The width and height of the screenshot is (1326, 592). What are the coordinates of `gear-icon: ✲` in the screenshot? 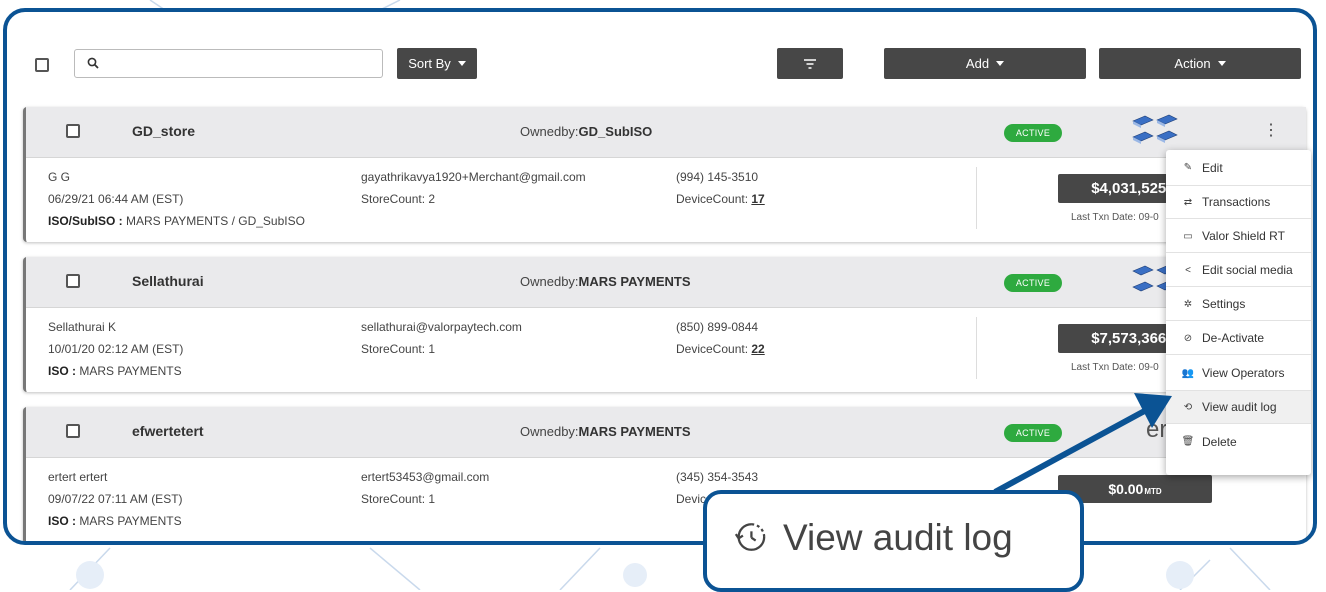 It's located at (1188, 304).